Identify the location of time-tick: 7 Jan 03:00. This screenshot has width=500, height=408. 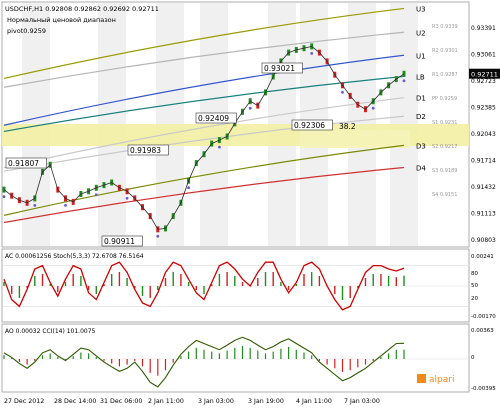
(362, 401).